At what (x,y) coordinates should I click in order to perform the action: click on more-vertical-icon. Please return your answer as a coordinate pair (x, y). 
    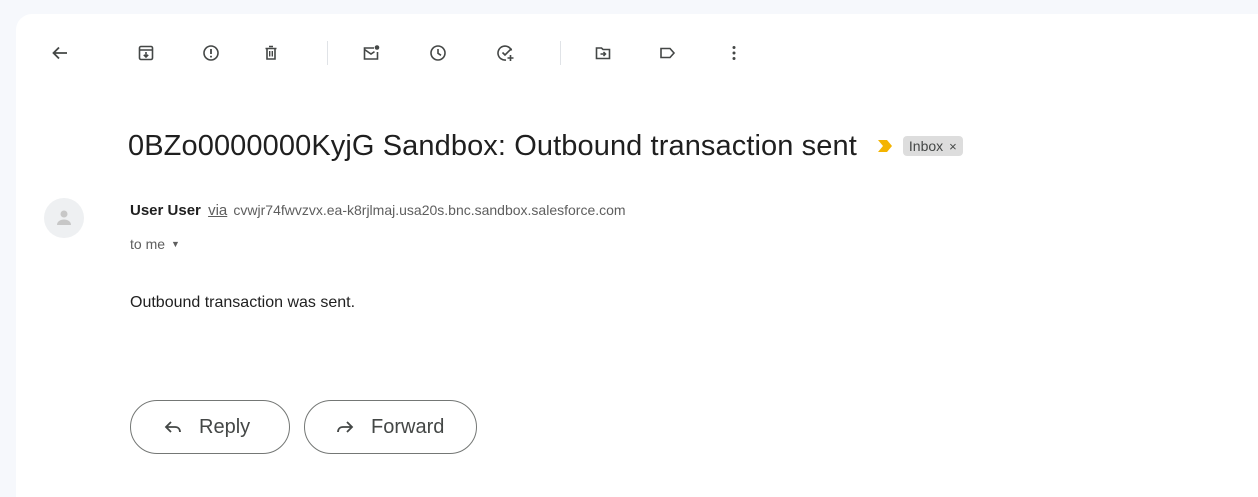
    Looking at the image, I should click on (734, 53).